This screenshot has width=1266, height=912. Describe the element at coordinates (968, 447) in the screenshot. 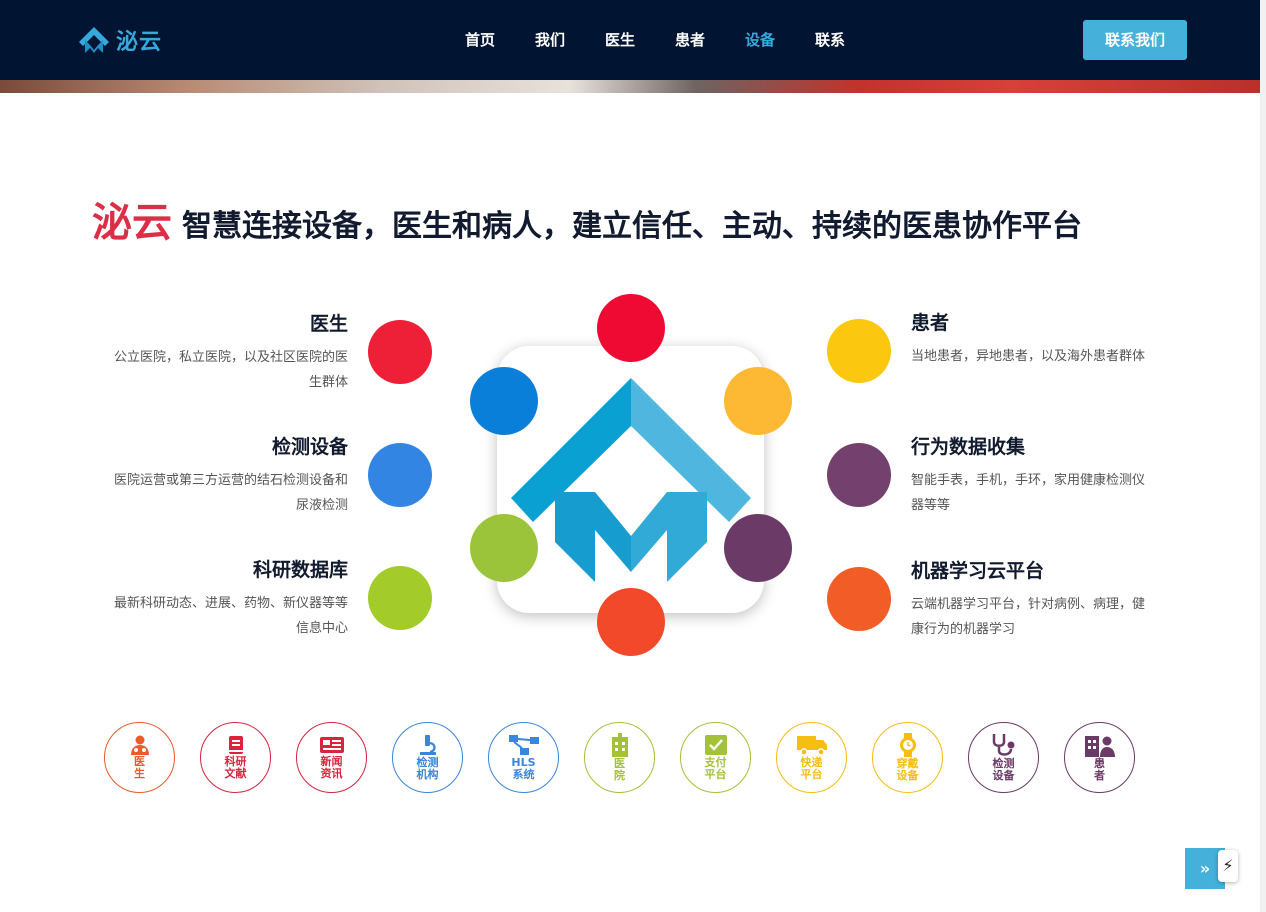

I see `feature-title: 行为数据收集` at that location.